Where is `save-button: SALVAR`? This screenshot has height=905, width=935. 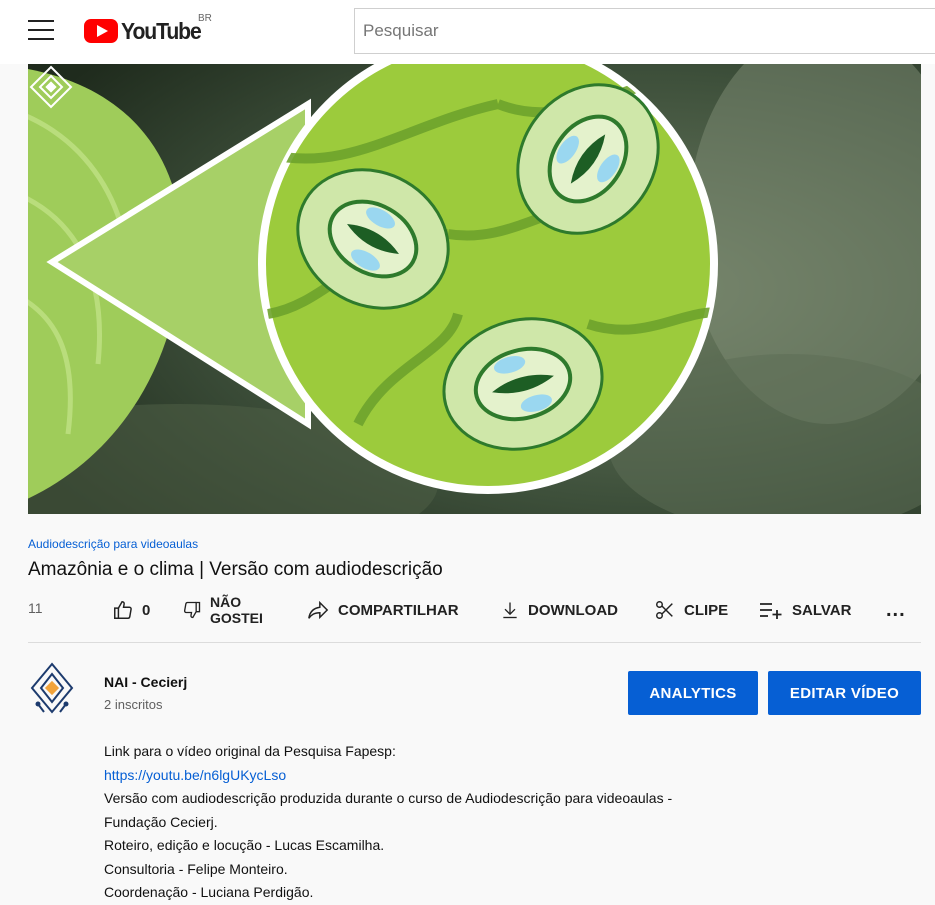
save-button: SALVAR is located at coordinates (804, 610).